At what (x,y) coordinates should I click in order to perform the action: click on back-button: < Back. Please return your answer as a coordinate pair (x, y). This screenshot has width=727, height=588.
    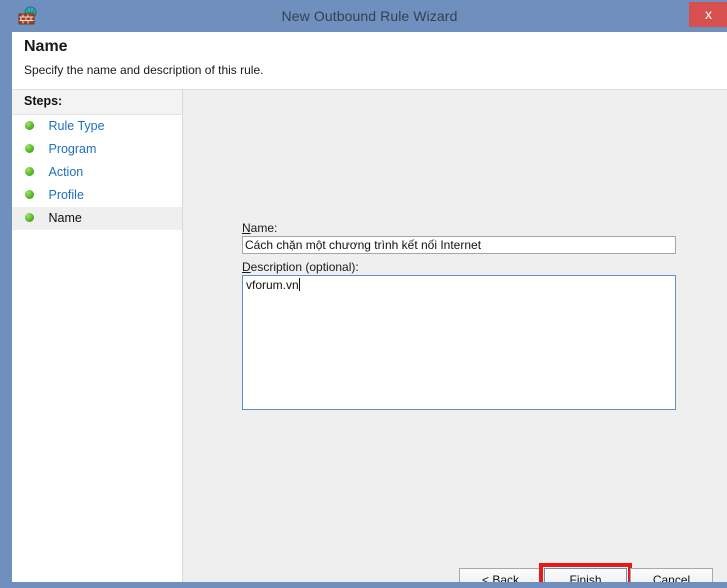
    Looking at the image, I should click on (500, 575).